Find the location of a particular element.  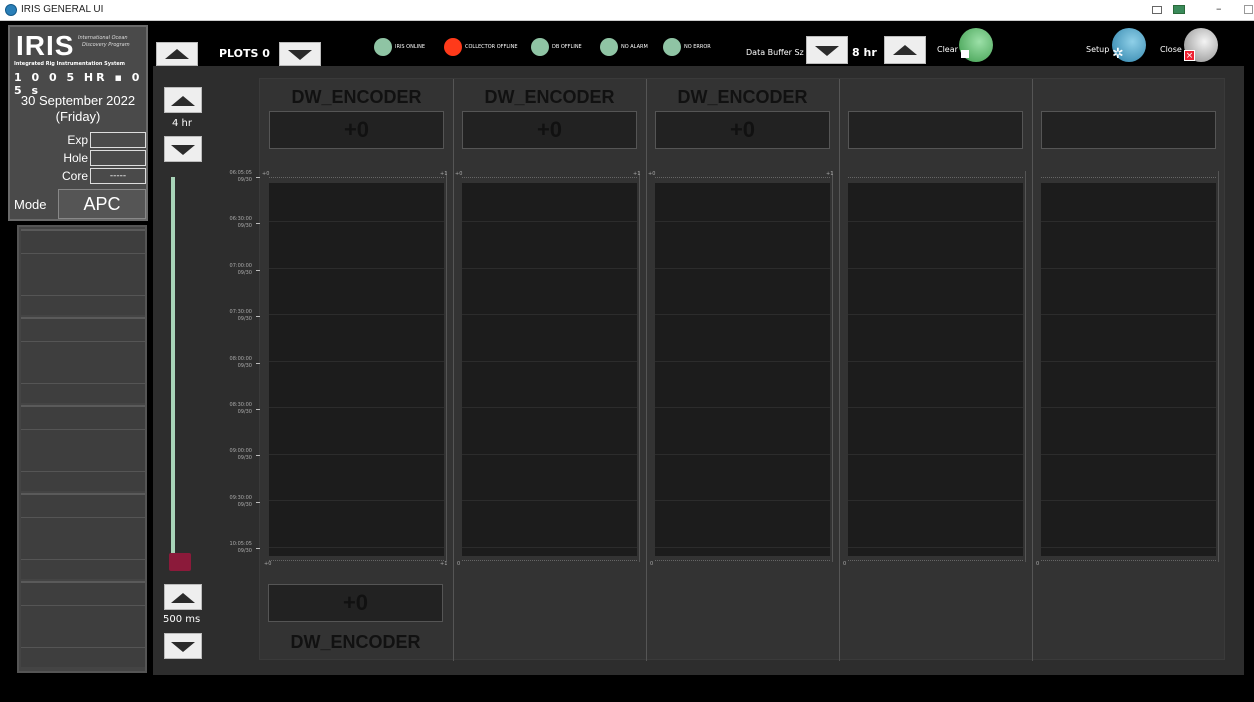

buffer-down-button is located at coordinates (827, 50).